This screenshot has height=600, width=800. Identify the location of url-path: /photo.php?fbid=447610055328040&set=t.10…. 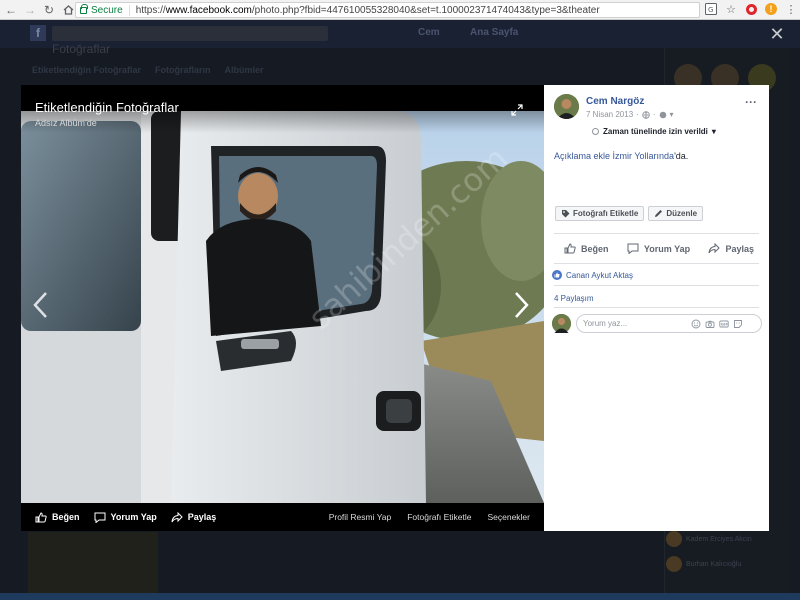
(425, 10).